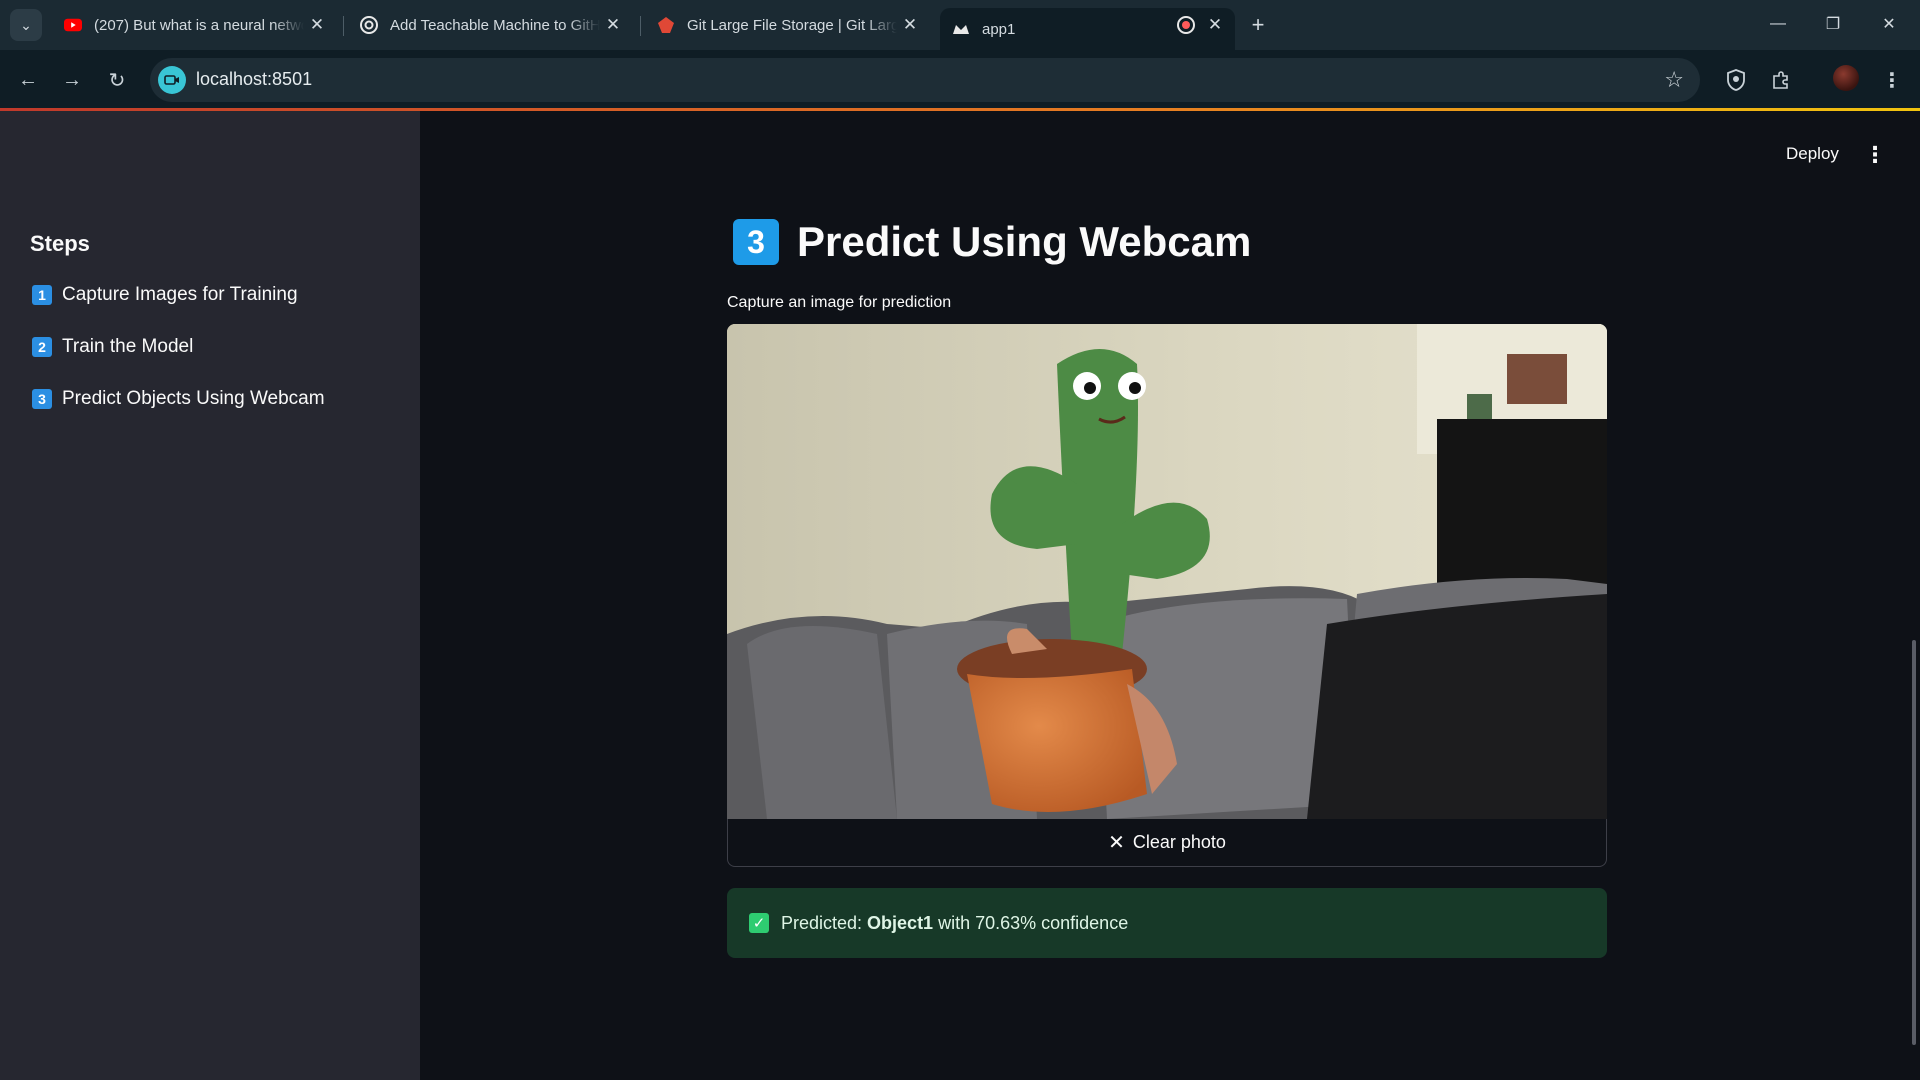 This screenshot has height=1080, width=1920. What do you see at coordinates (1781, 80) in the screenshot?
I see `extensions-puzzle-icon` at bounding box center [1781, 80].